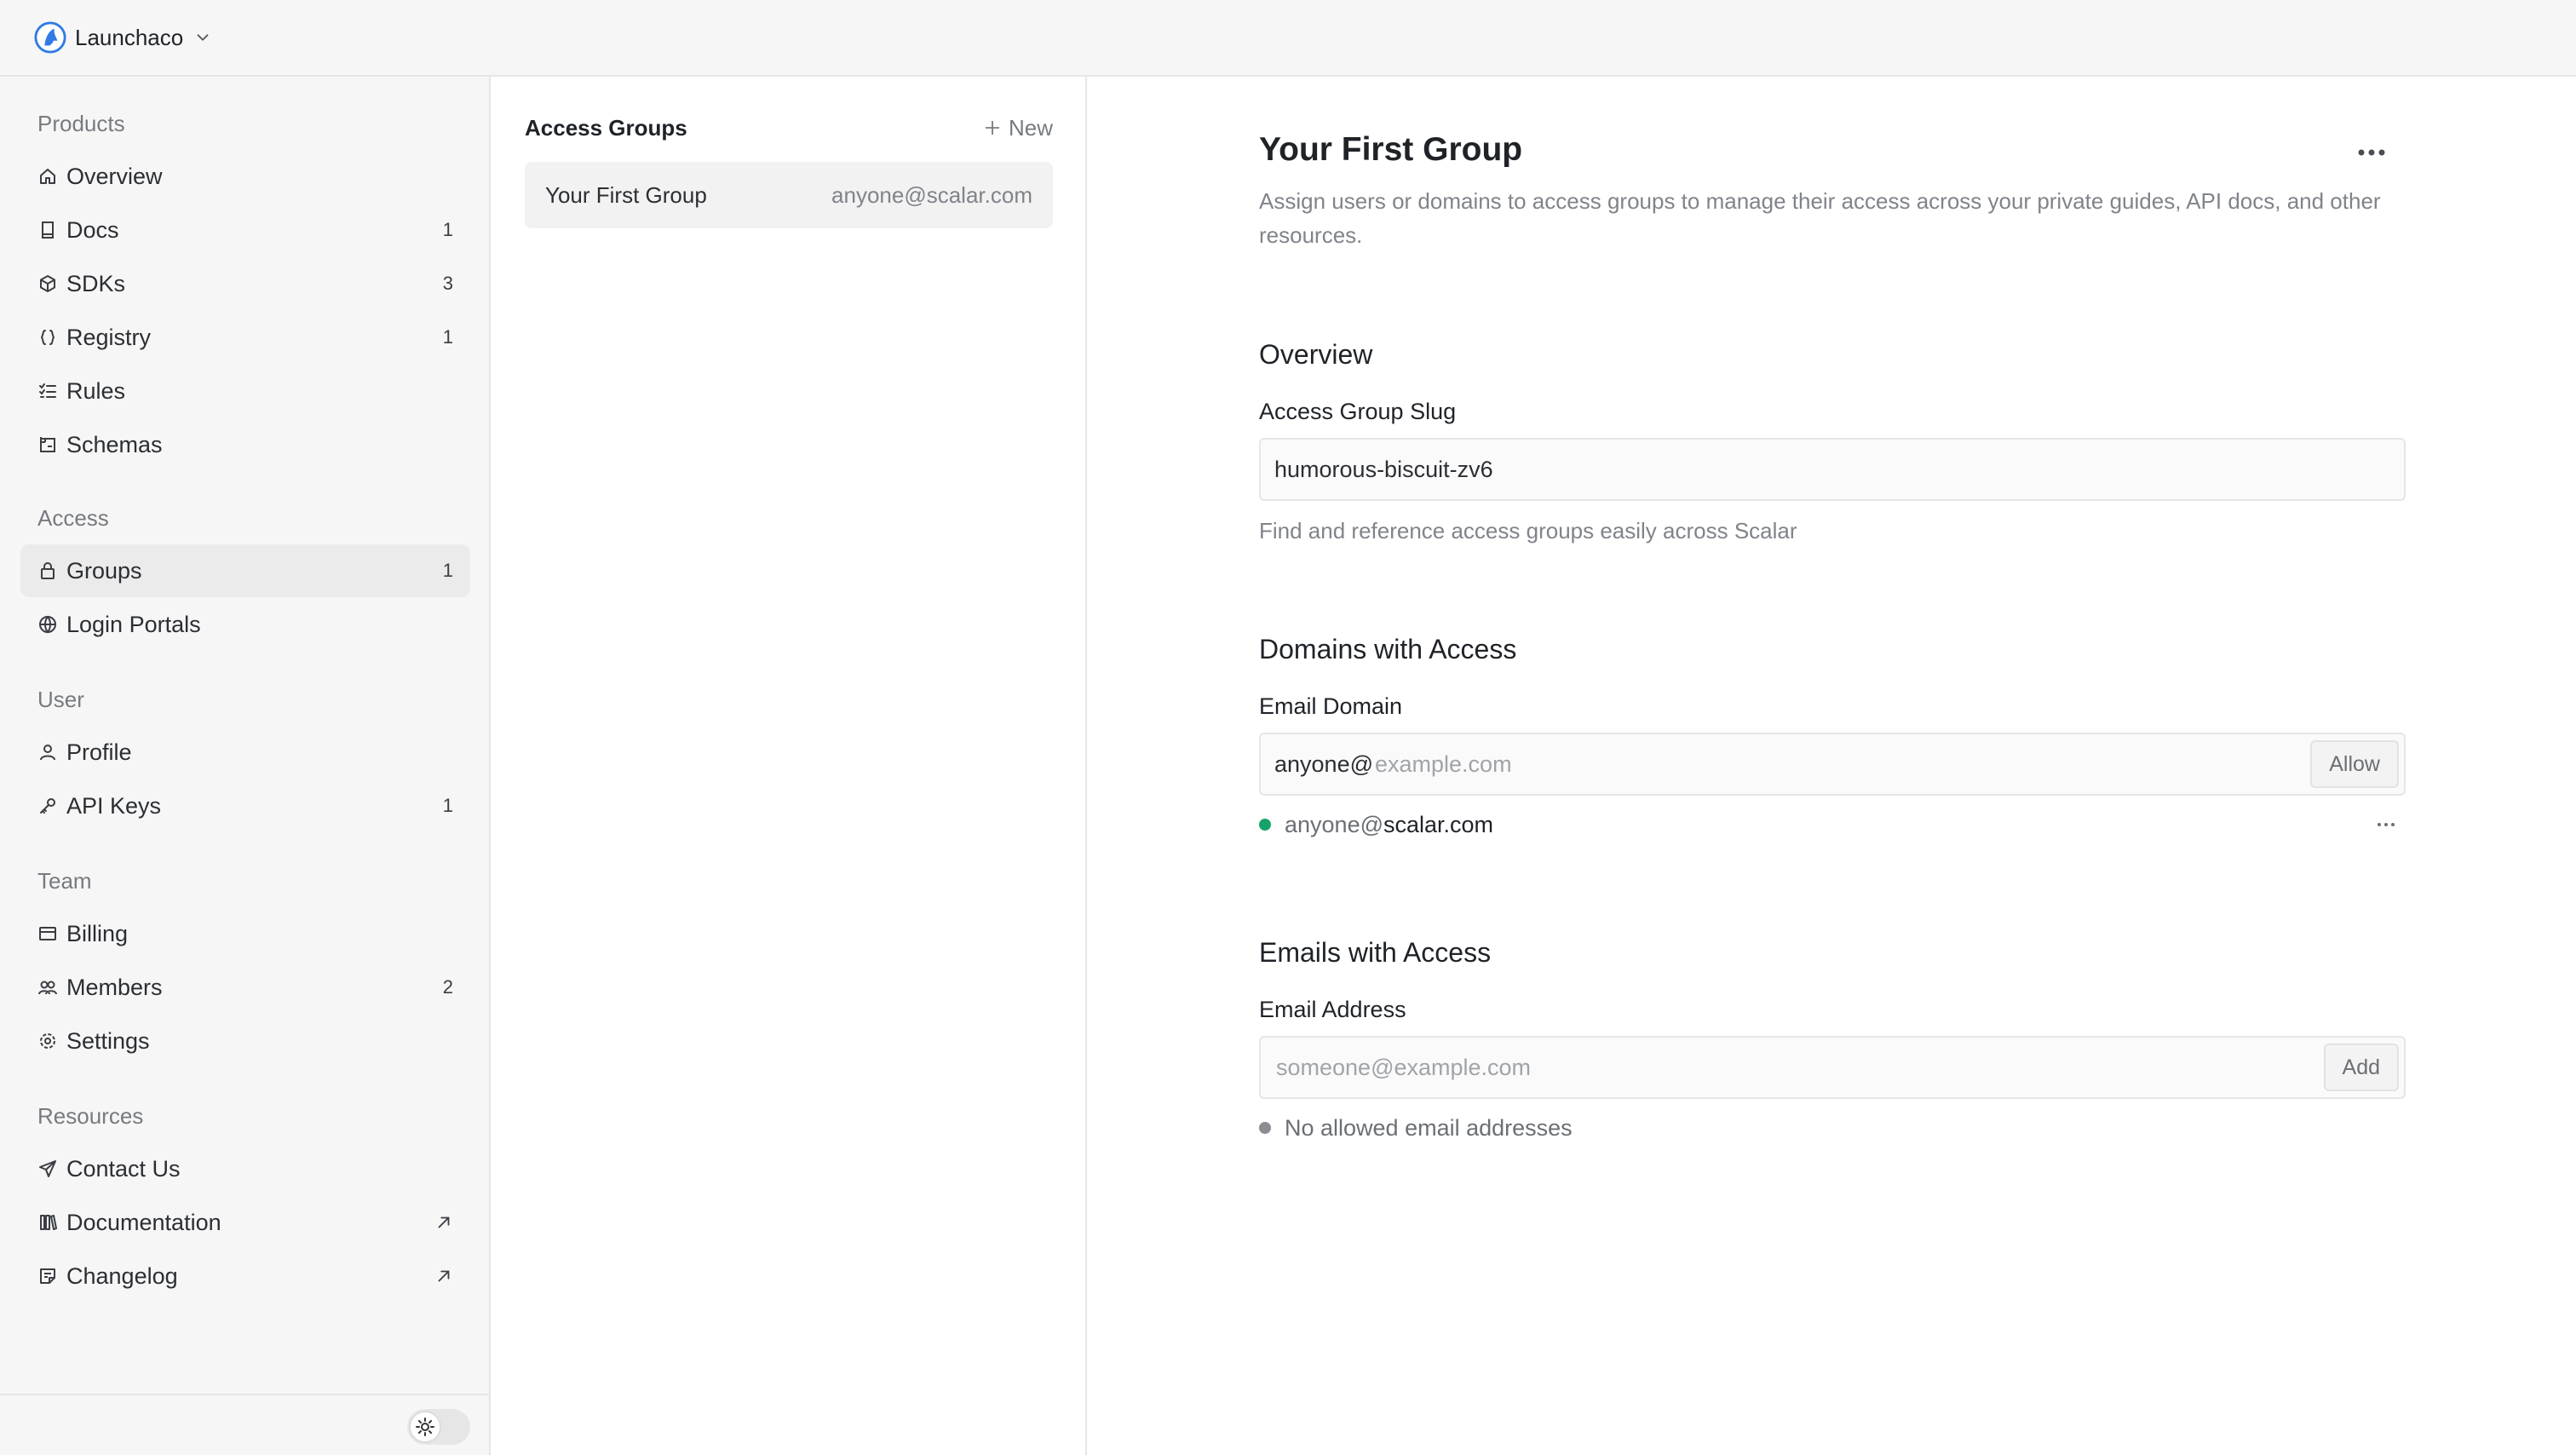 Image resolution: width=2576 pixels, height=1455 pixels. Describe the element at coordinates (91, 1116) in the screenshot. I see `section-title-resources: Resources` at that location.